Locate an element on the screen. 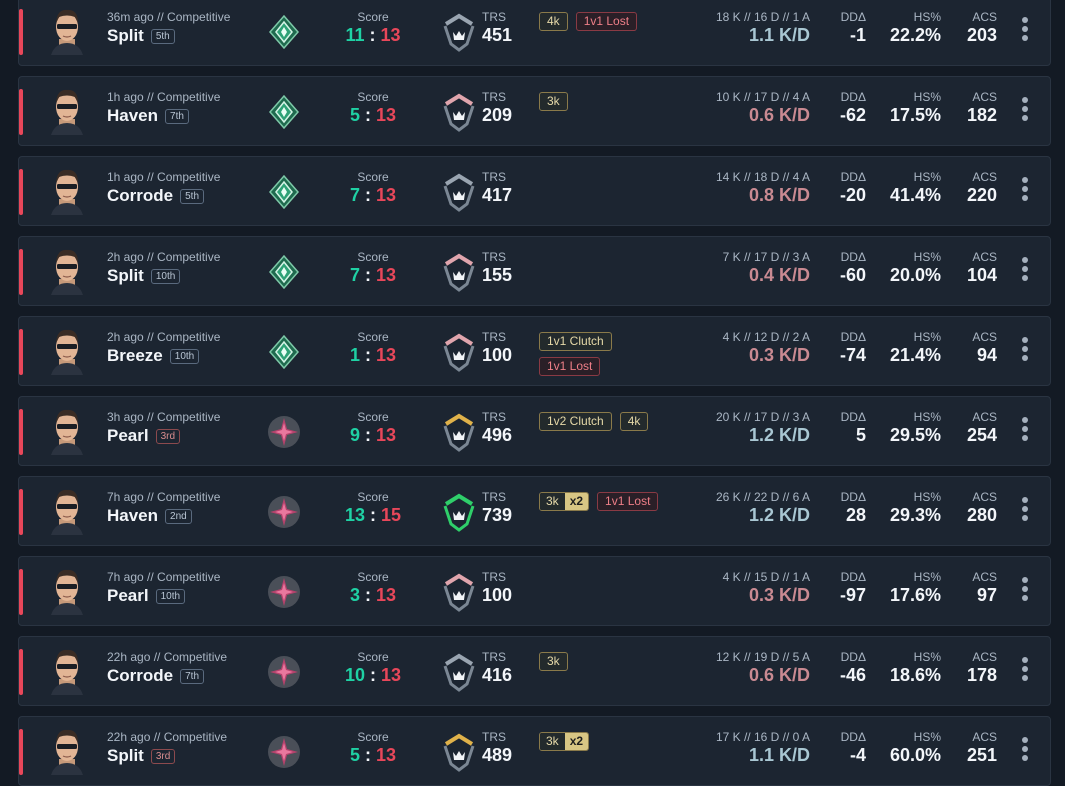  trs-block: TRS 209 is located at coordinates (497, 108).